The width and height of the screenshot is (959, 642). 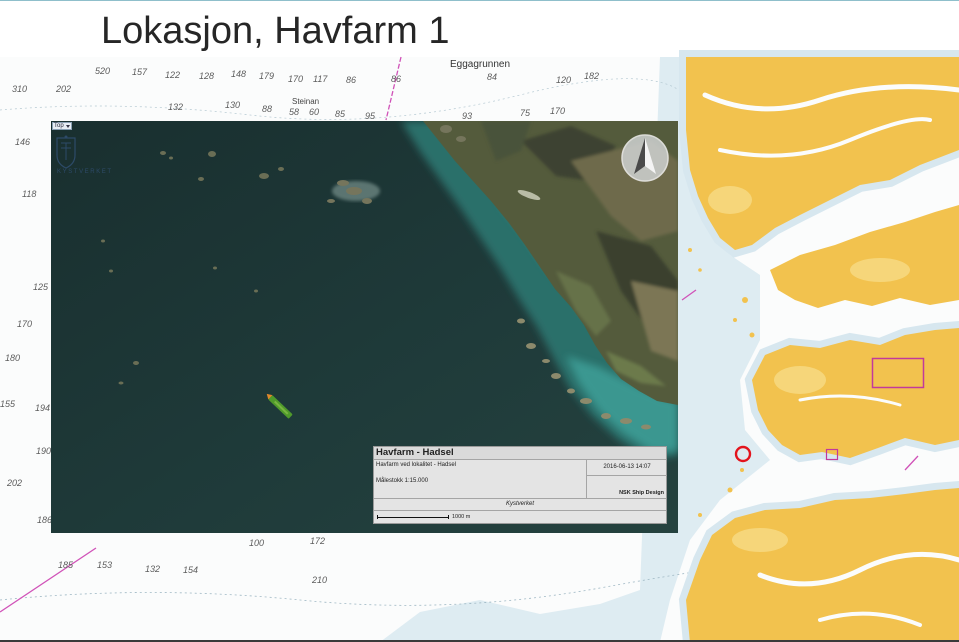 What do you see at coordinates (520, 517) in the screenshot?
I see `scale-bar: 1000 m` at bounding box center [520, 517].